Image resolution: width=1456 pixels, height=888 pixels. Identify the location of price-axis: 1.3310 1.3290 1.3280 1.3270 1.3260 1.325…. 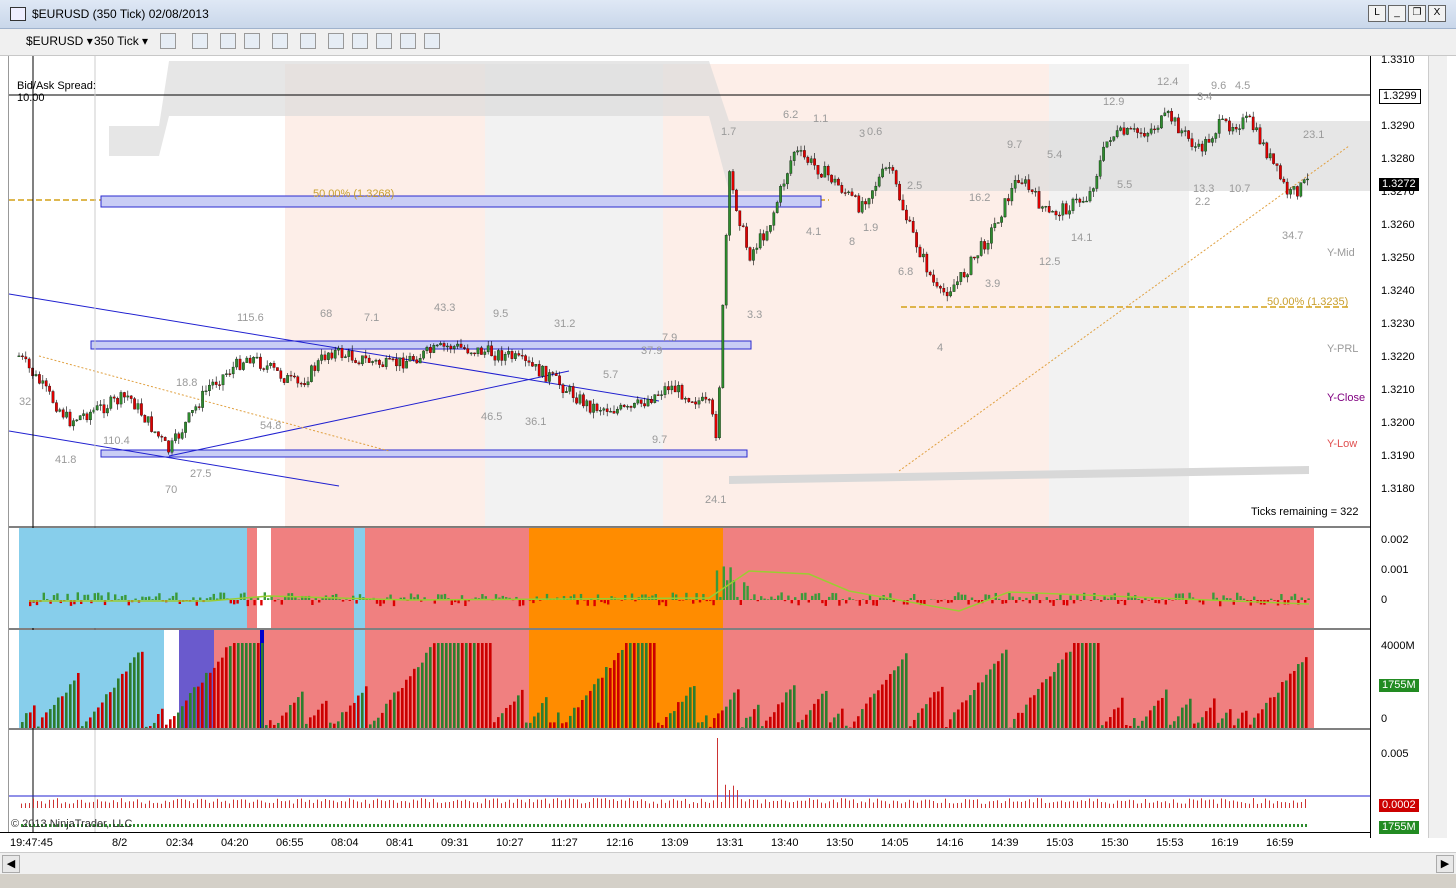
(1399, 446).